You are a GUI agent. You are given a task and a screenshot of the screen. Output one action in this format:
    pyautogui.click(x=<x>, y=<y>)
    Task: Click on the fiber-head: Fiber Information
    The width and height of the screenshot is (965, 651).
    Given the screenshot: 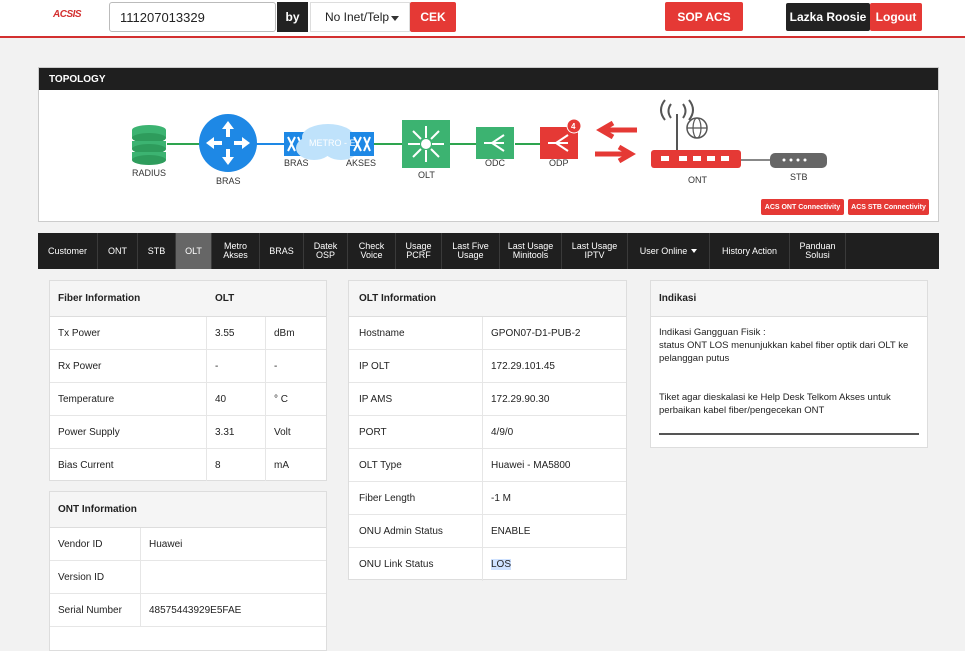 What is the action you would take?
    pyautogui.click(x=99, y=298)
    